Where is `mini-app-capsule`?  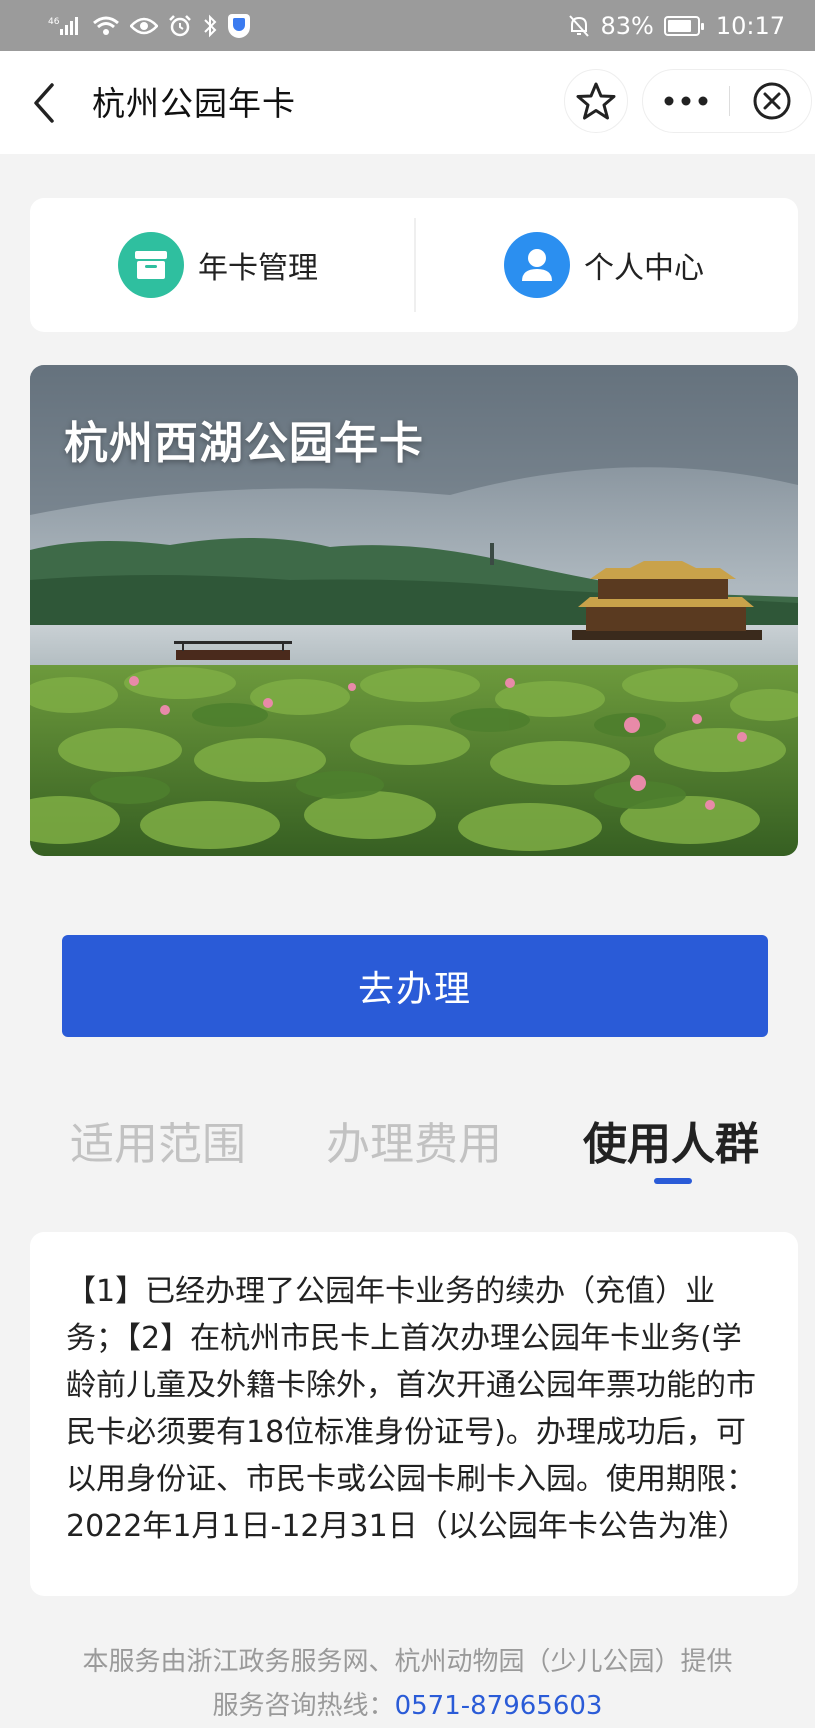 mini-app-capsule is located at coordinates (727, 101).